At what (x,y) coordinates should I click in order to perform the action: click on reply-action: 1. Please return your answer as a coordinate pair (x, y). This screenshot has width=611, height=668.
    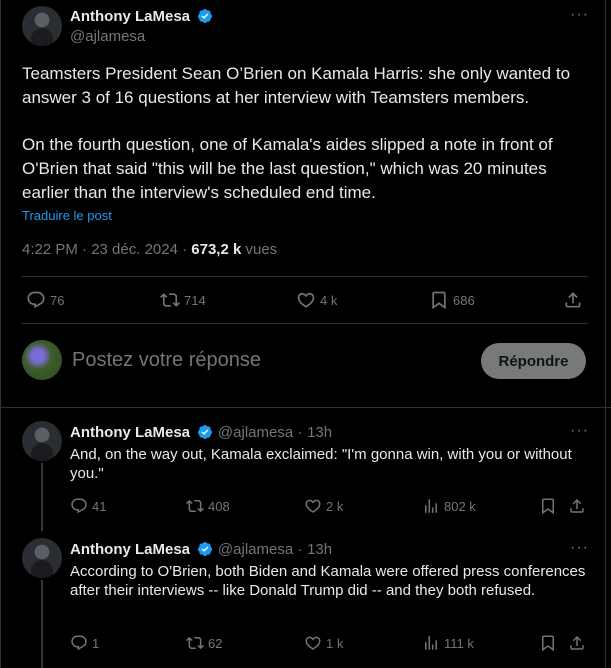
    Looking at the image, I should click on (84, 643).